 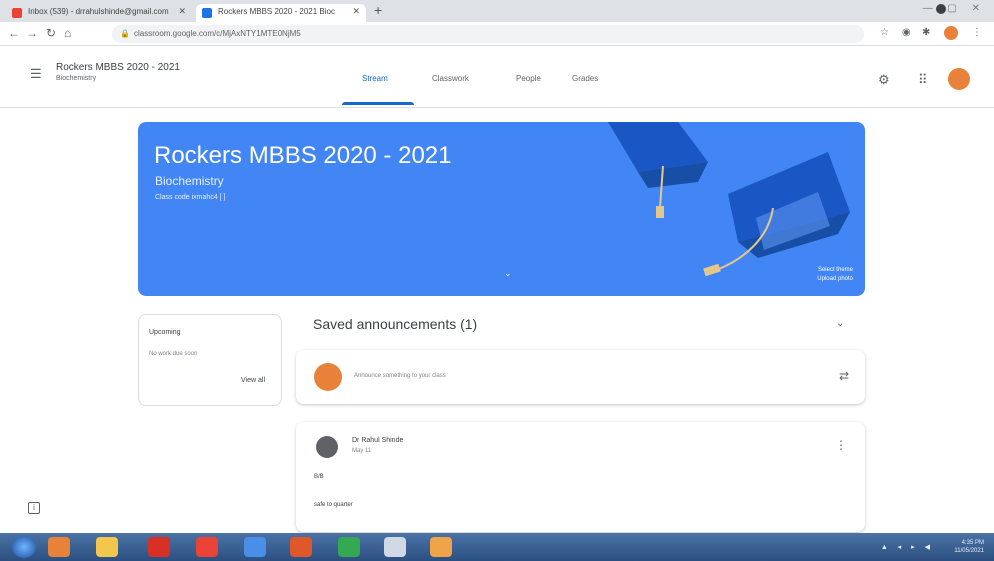 I want to click on user-avatar, so click(x=328, y=377).